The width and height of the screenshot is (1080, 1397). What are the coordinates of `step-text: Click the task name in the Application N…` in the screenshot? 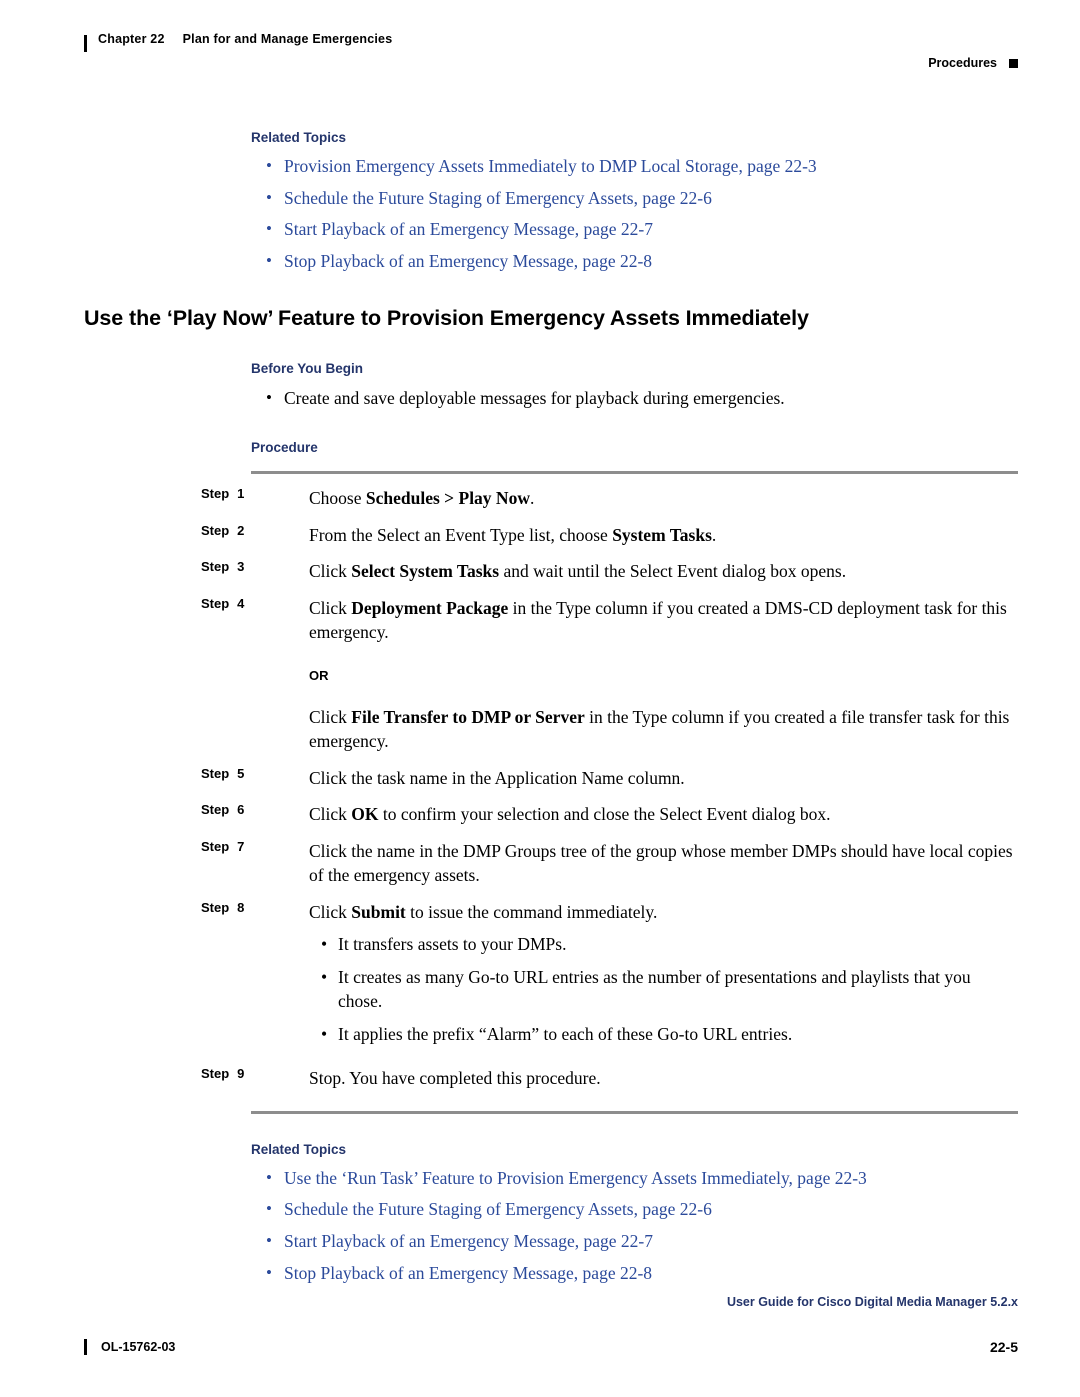 It's located at (663, 778).